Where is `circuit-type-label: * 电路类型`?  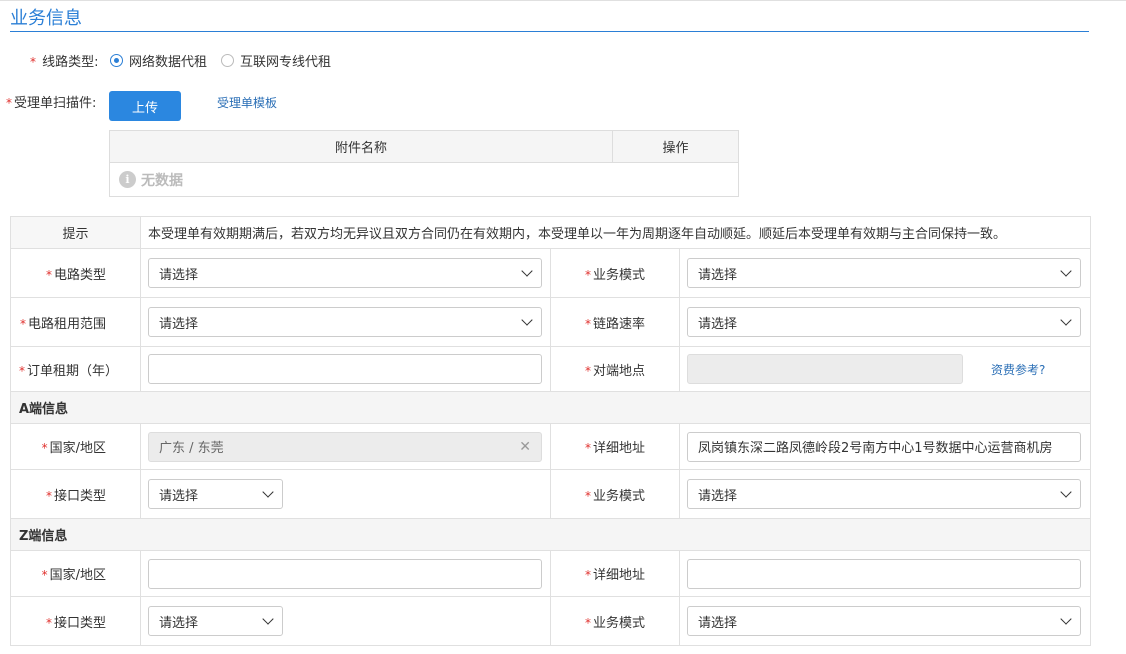 circuit-type-label: * 电路类型 is located at coordinates (75, 273).